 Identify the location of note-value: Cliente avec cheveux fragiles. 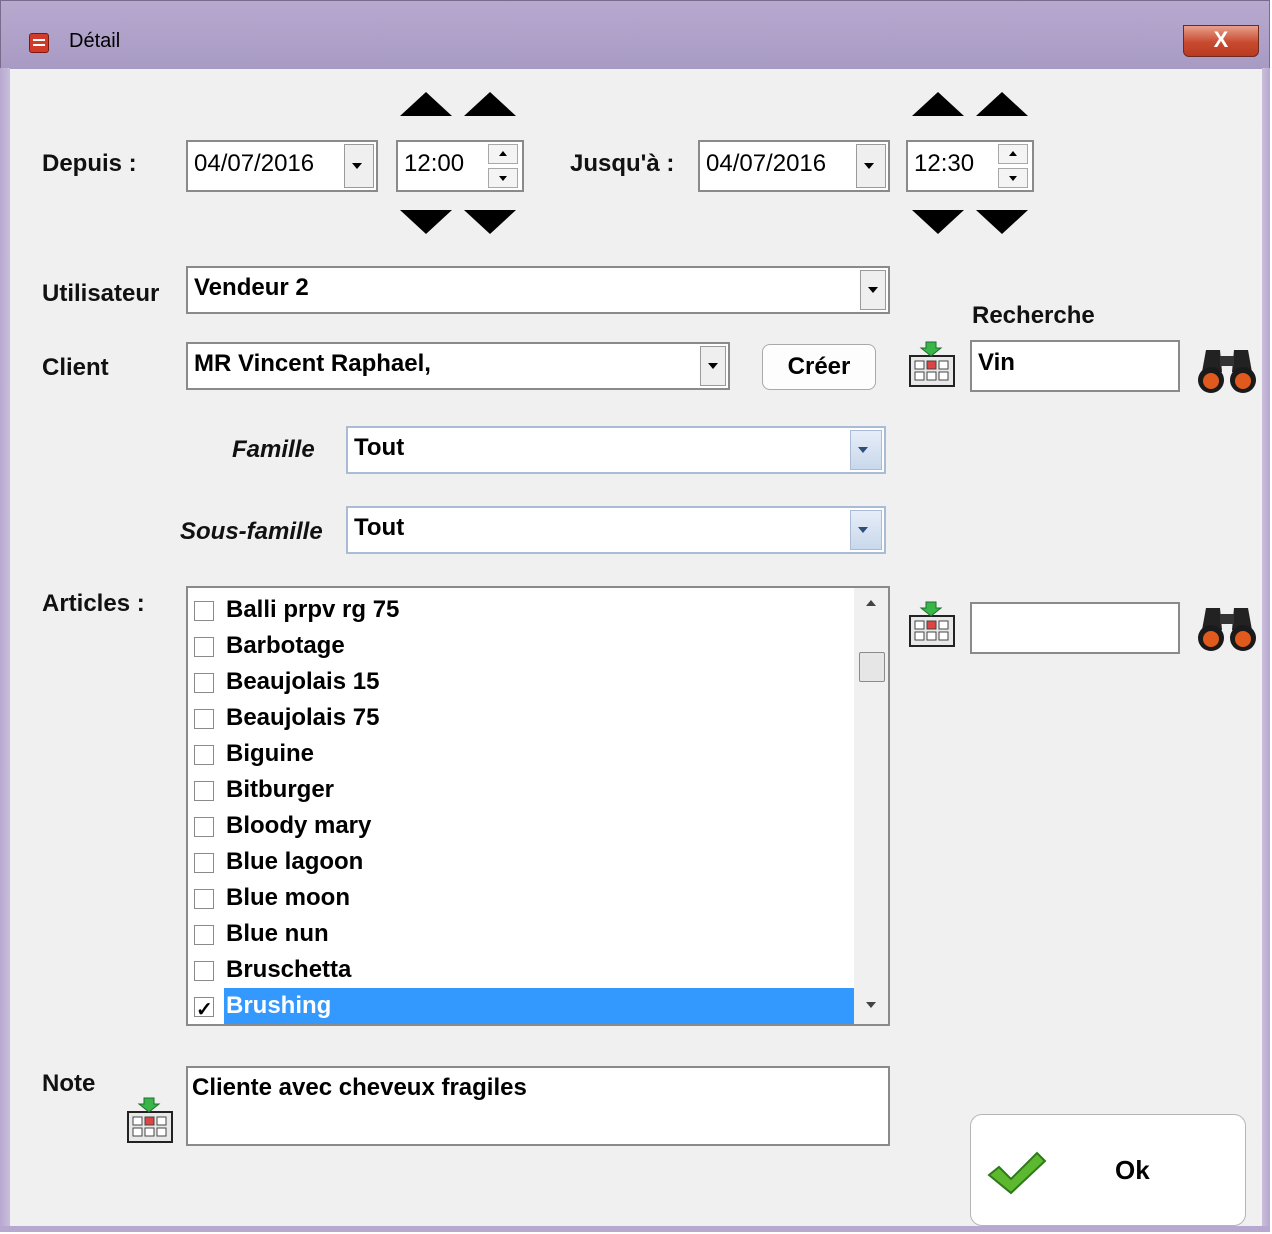
(359, 1087).